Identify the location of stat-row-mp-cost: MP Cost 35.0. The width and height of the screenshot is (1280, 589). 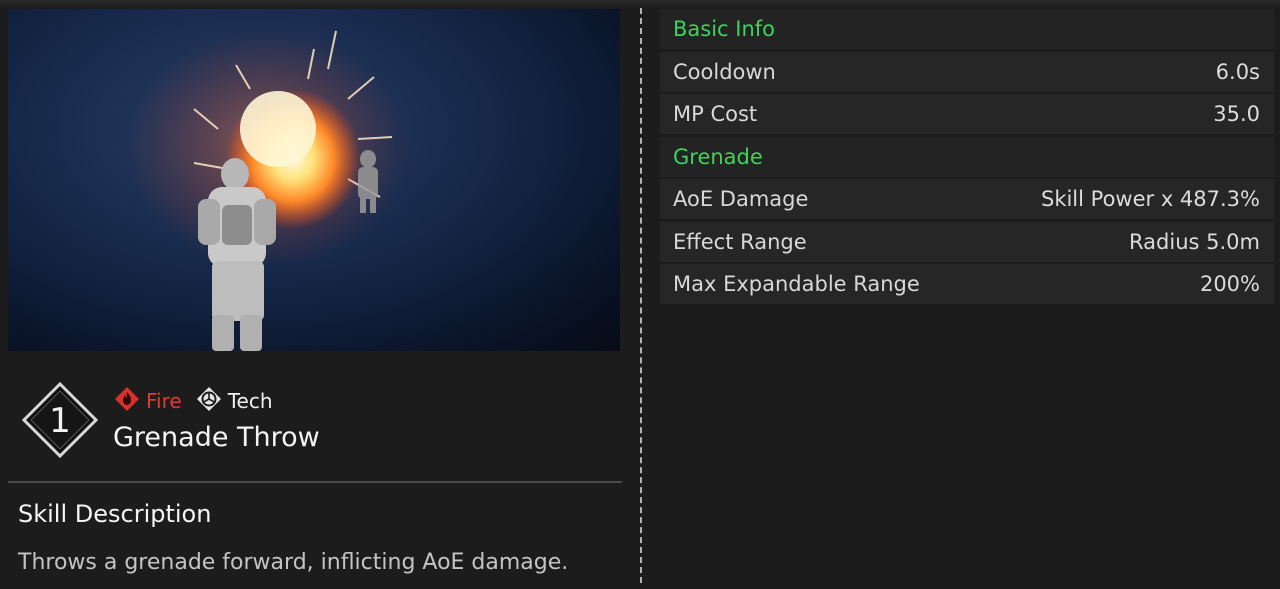
(967, 114).